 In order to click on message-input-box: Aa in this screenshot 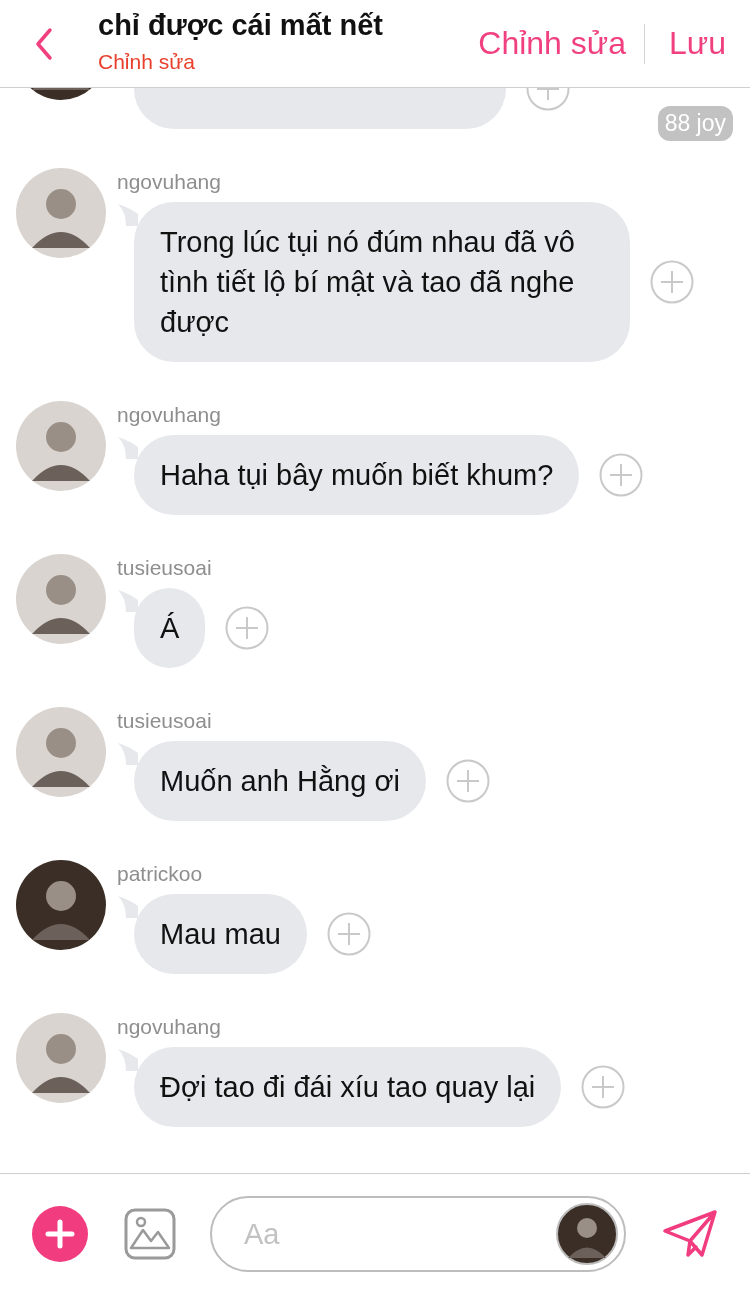, I will do `click(418, 1234)`.